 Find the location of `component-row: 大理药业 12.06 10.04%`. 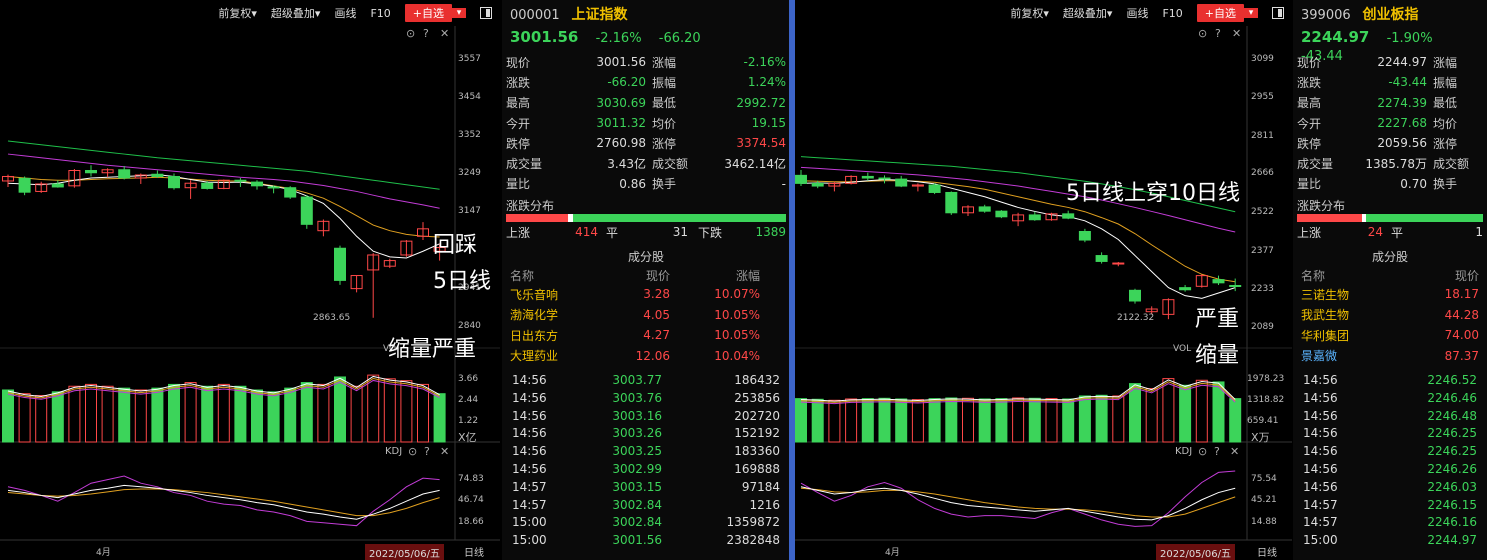

component-row: 大理药业 12.06 10.04% is located at coordinates (646, 356).